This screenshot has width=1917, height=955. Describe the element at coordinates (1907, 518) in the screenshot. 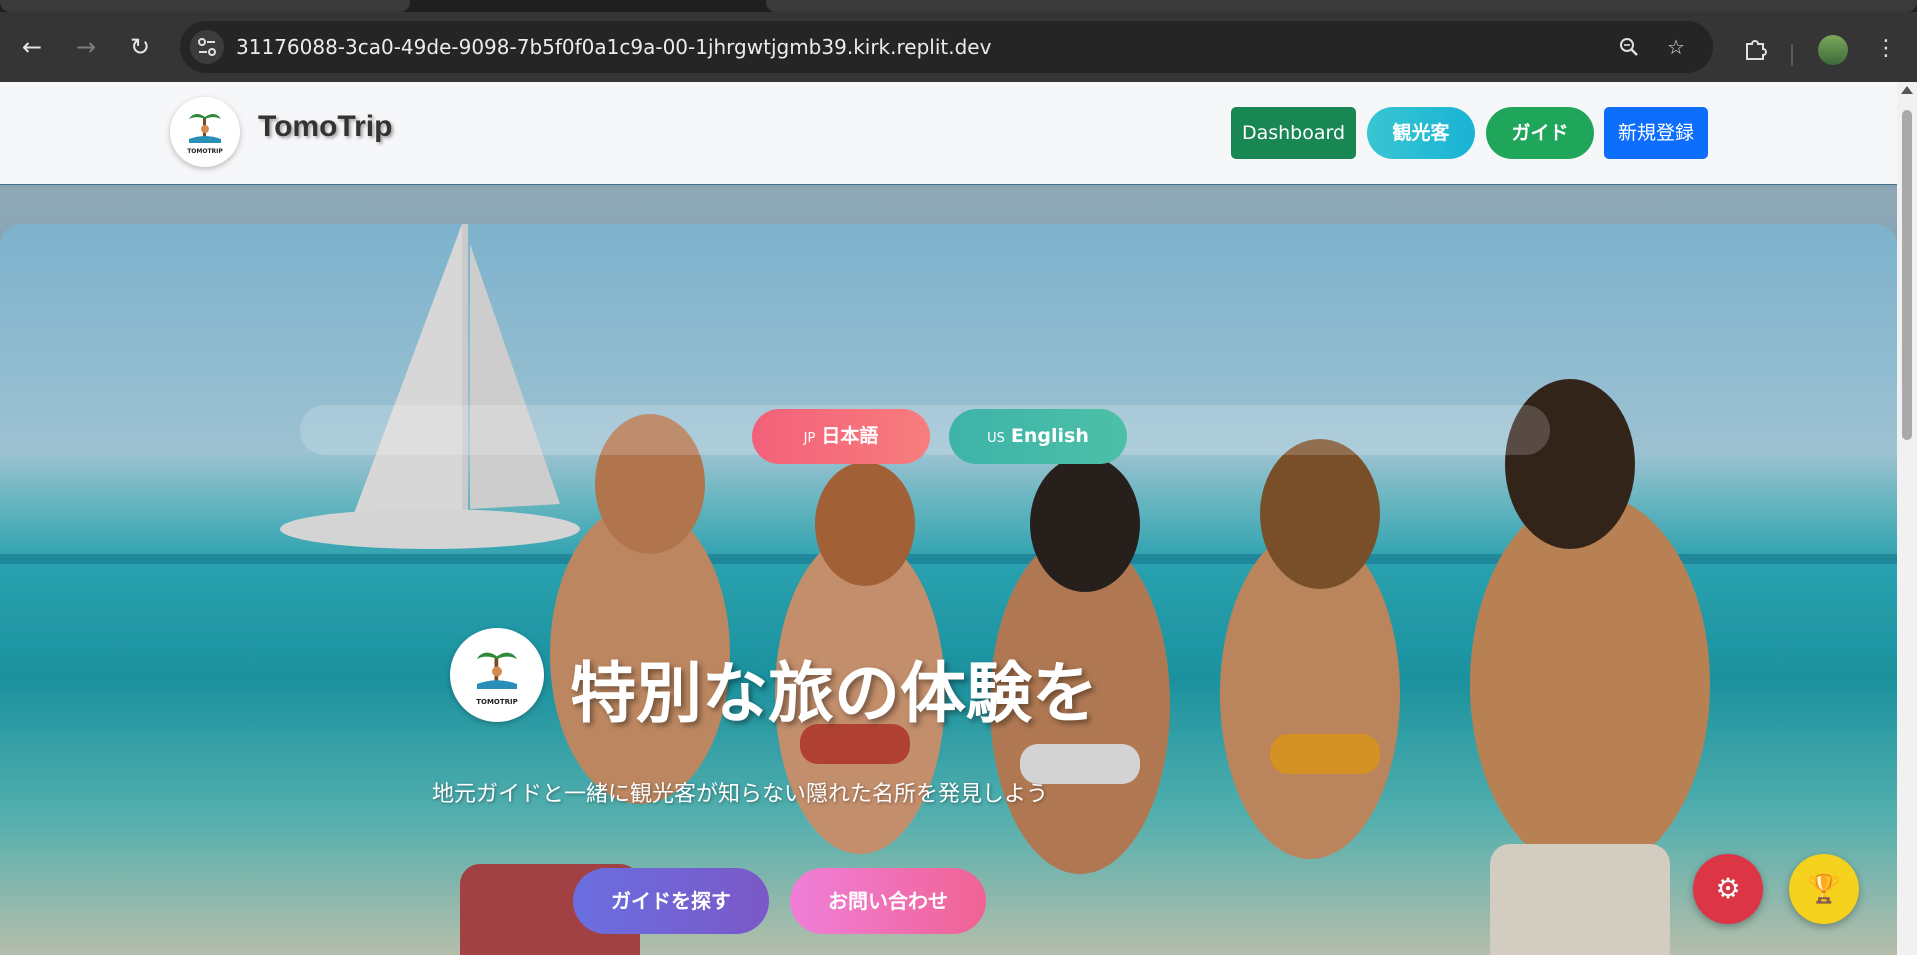

I see `page-scrollbar` at that location.